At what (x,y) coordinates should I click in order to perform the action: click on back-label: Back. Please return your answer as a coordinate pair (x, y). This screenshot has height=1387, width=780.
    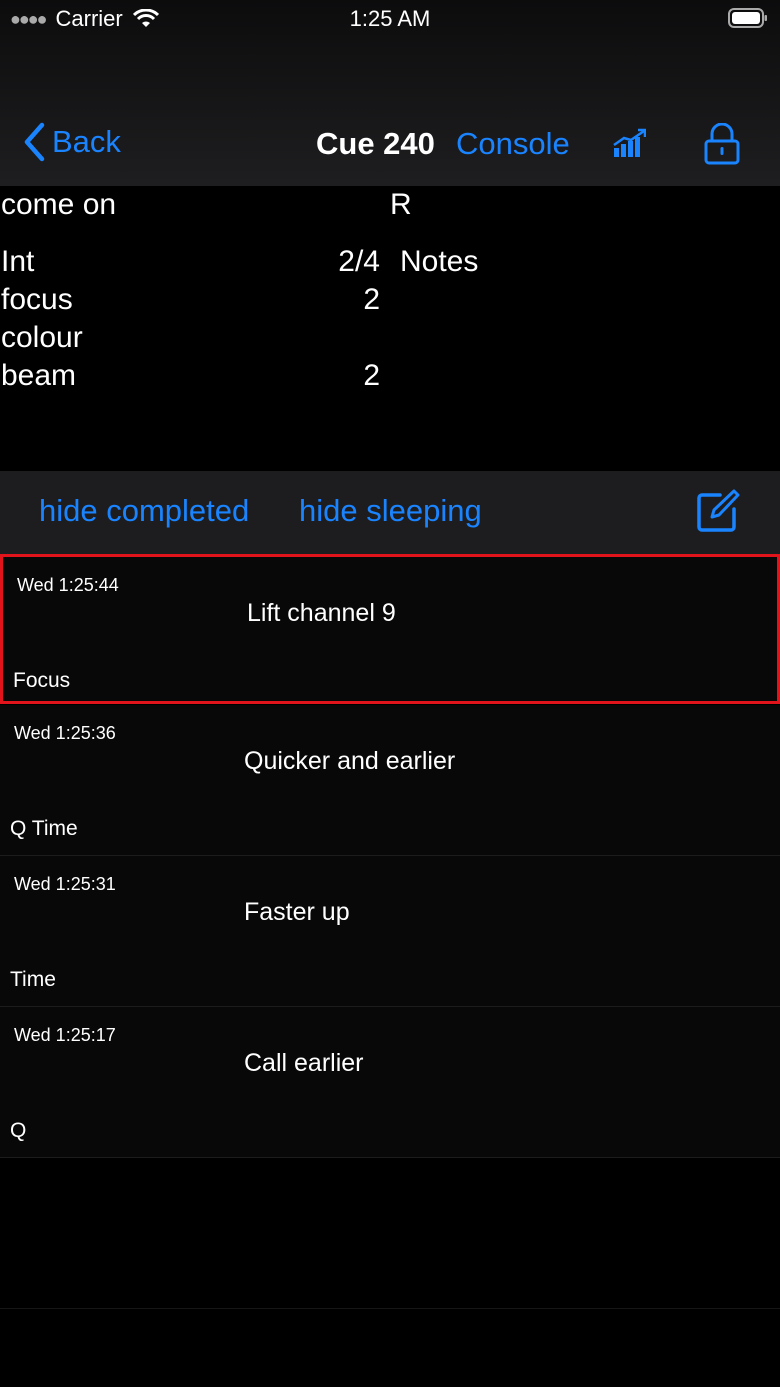
    Looking at the image, I should click on (86, 141).